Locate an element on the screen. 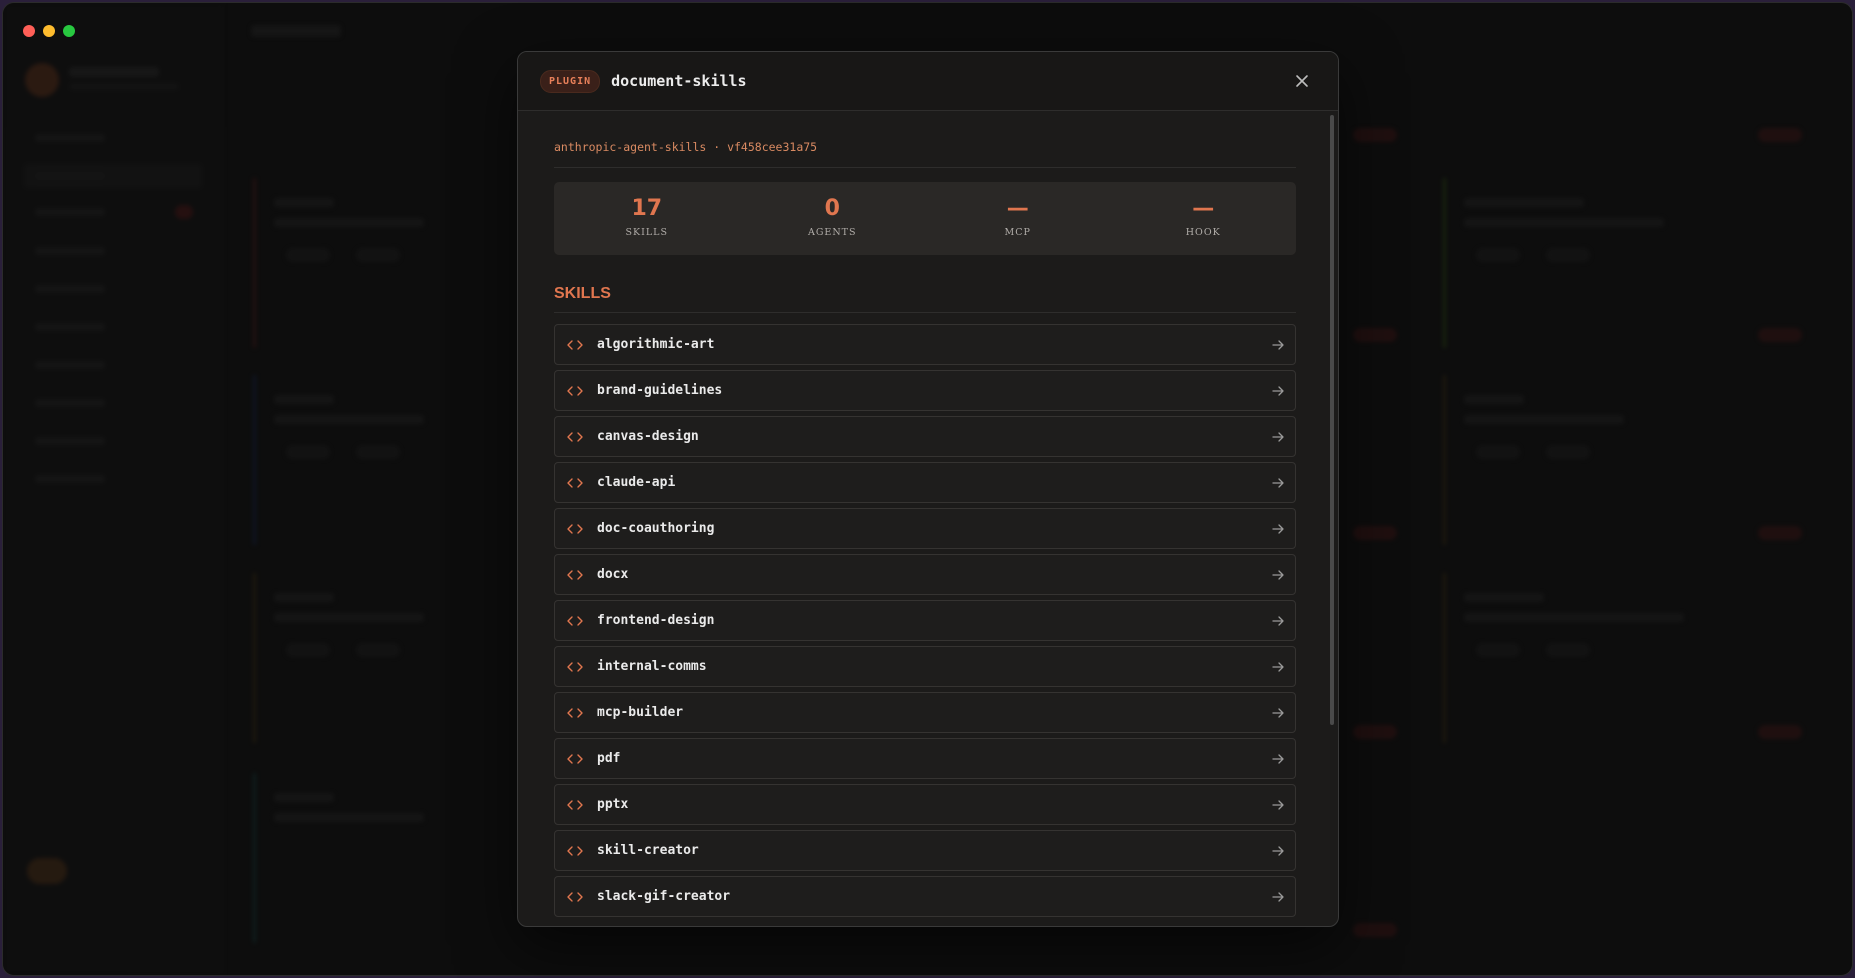  window-close-button is located at coordinates (29, 31).